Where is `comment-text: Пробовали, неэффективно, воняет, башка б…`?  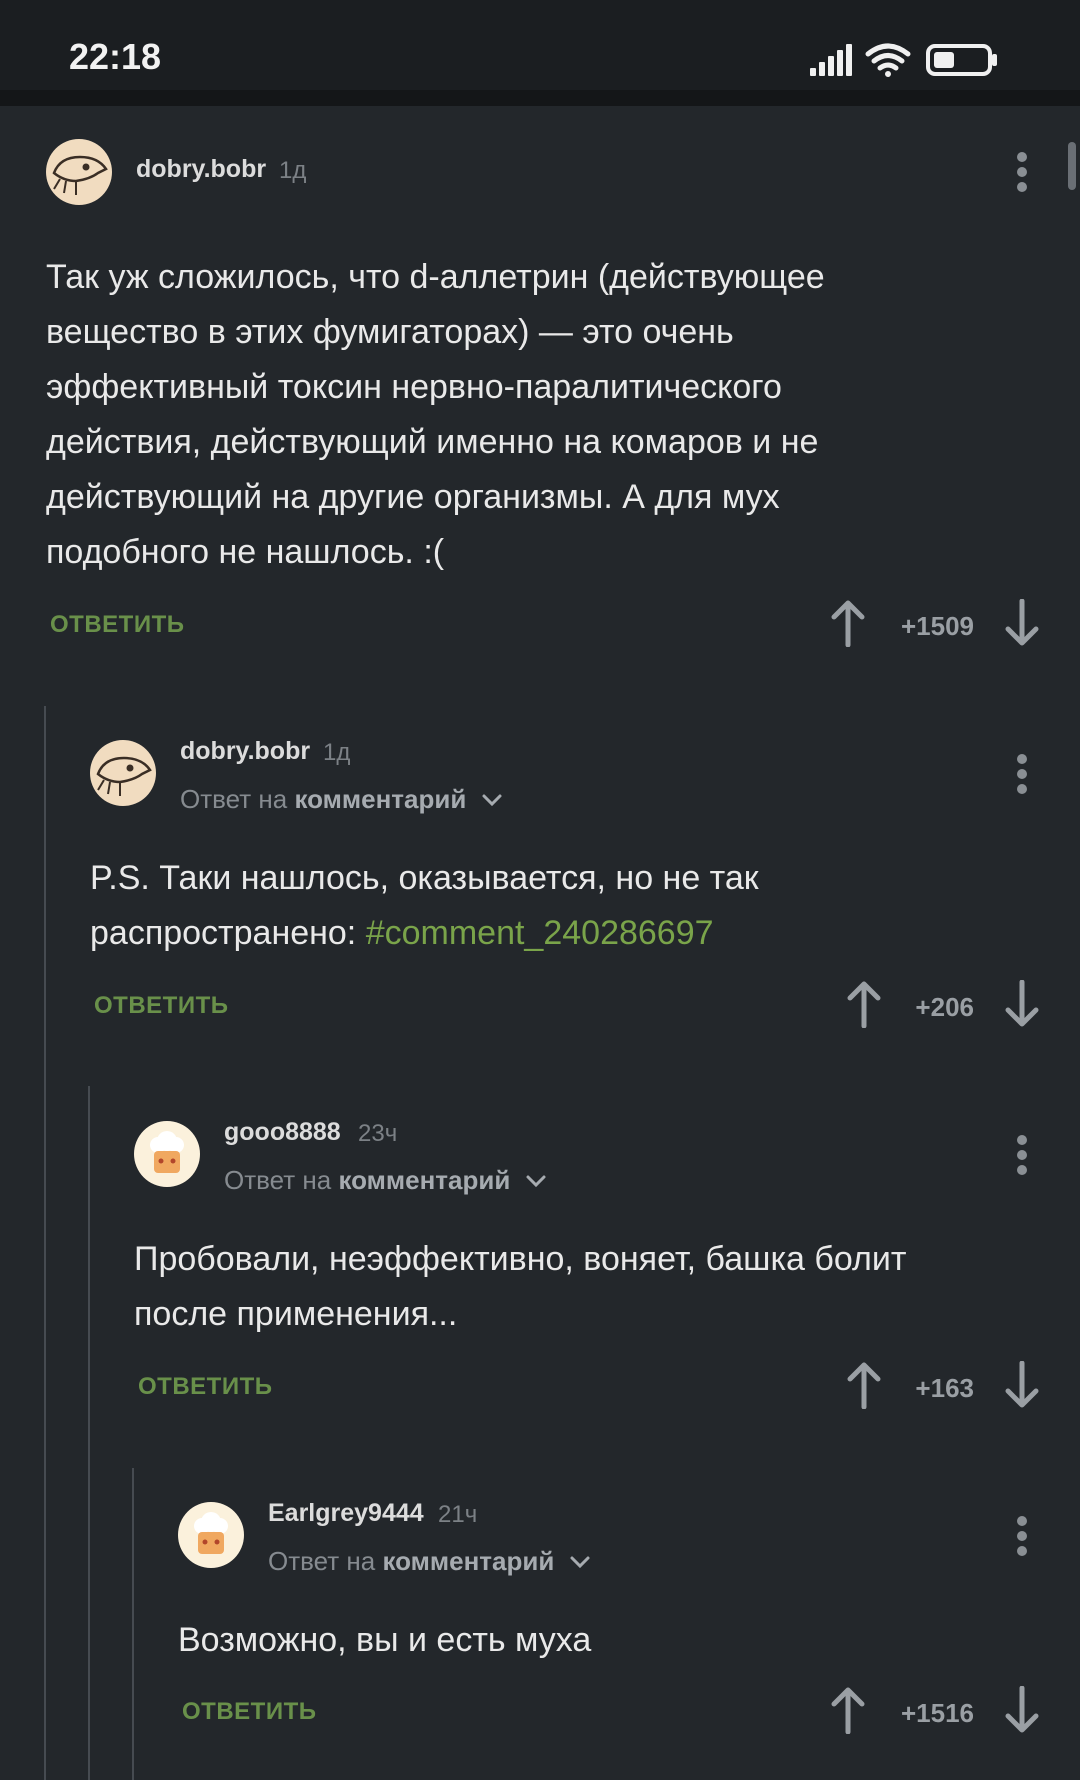 comment-text: Пробовали, неэффективно, воняет, башка б… is located at coordinates (520, 1287).